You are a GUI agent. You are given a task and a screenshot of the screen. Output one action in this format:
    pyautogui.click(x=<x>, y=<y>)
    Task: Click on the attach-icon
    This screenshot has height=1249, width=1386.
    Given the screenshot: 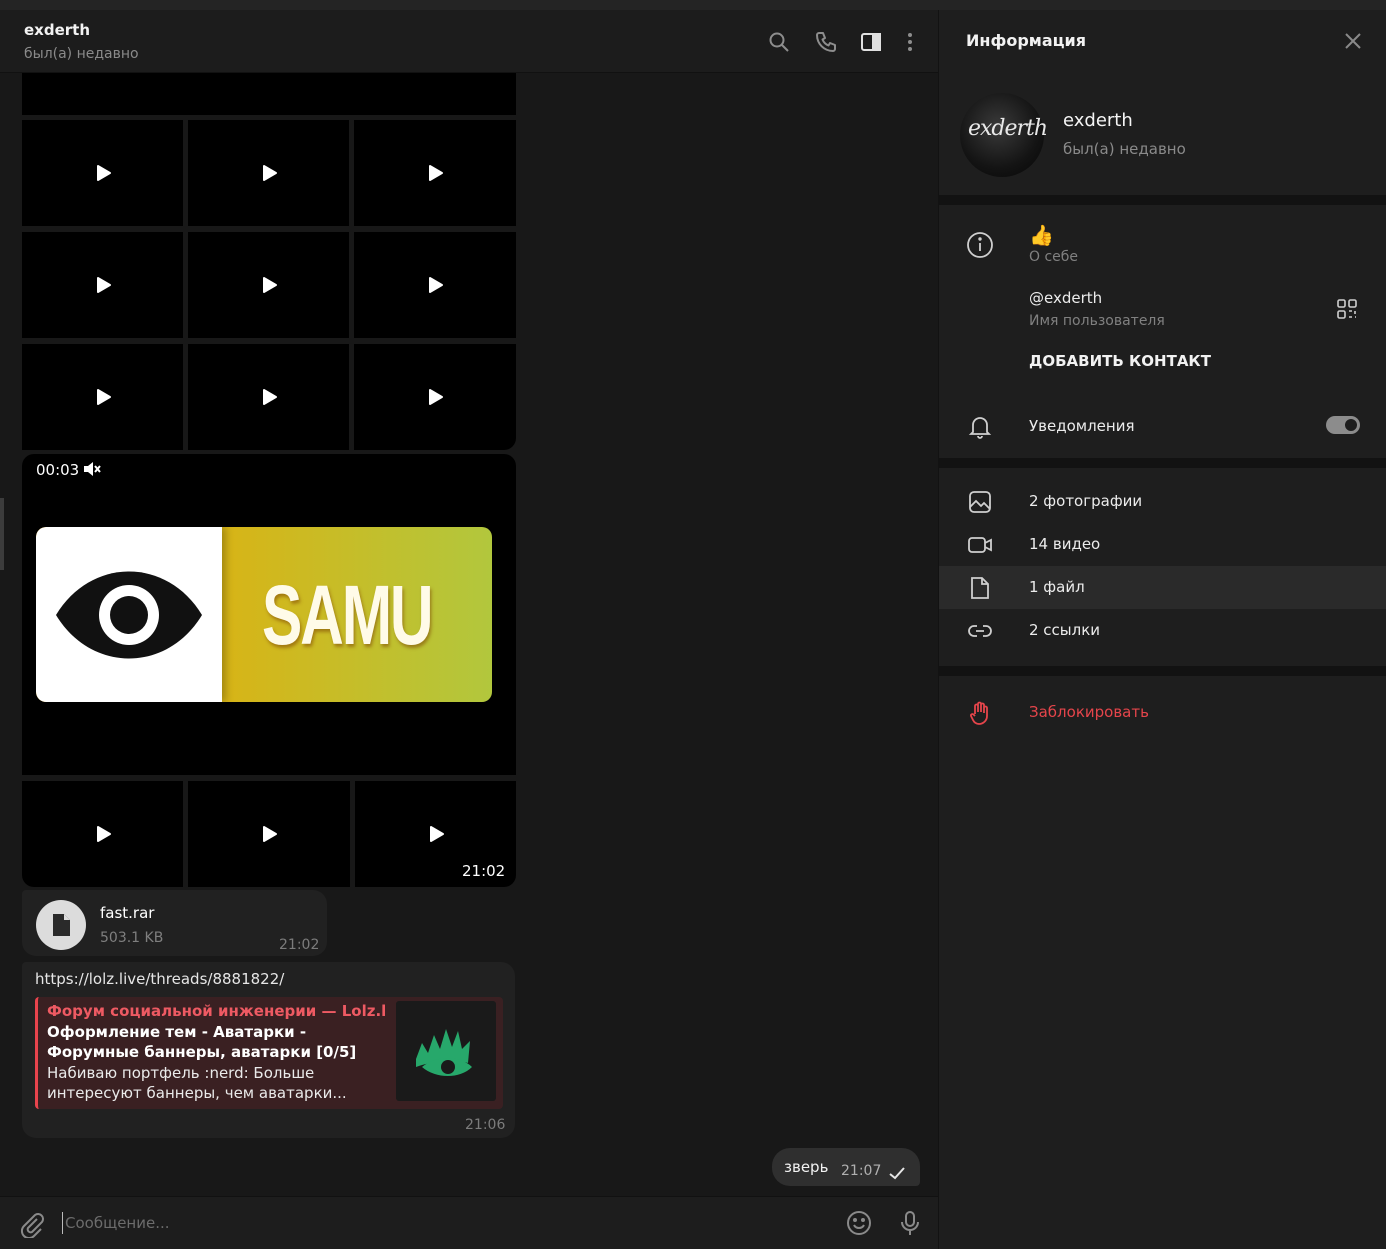 What is the action you would take?
    pyautogui.click(x=32, y=1225)
    